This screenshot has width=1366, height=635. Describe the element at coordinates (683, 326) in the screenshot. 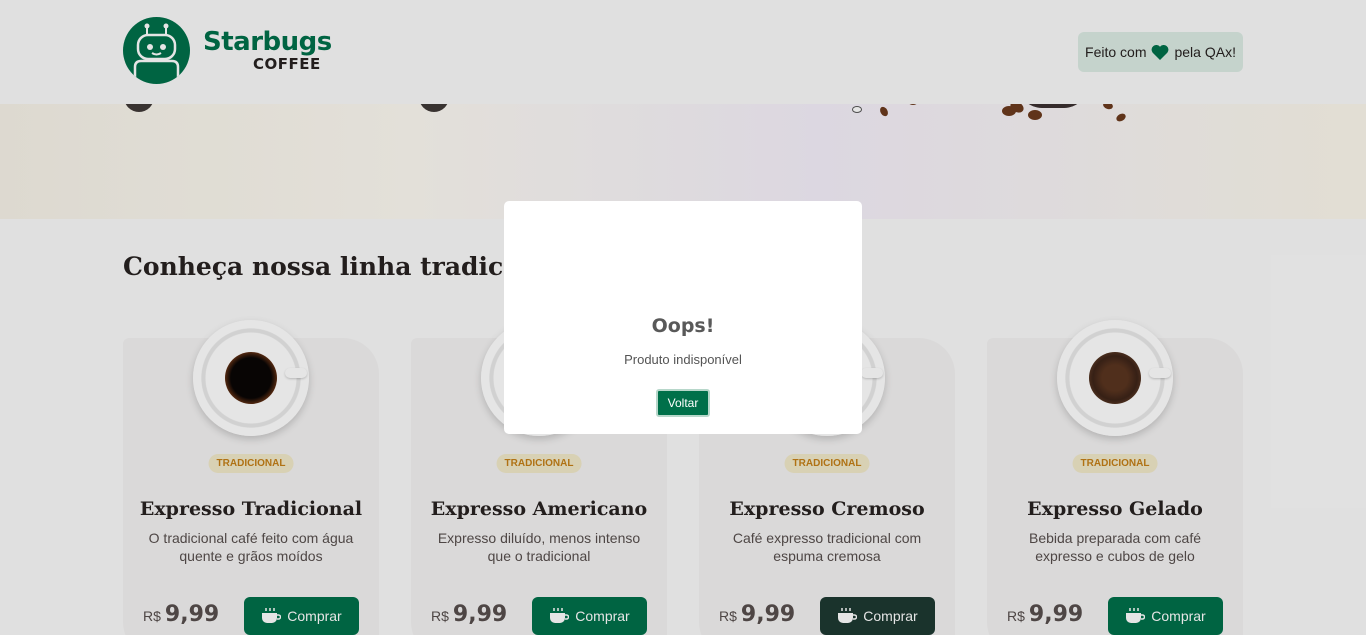

I see `modal-title: Oops!` at that location.